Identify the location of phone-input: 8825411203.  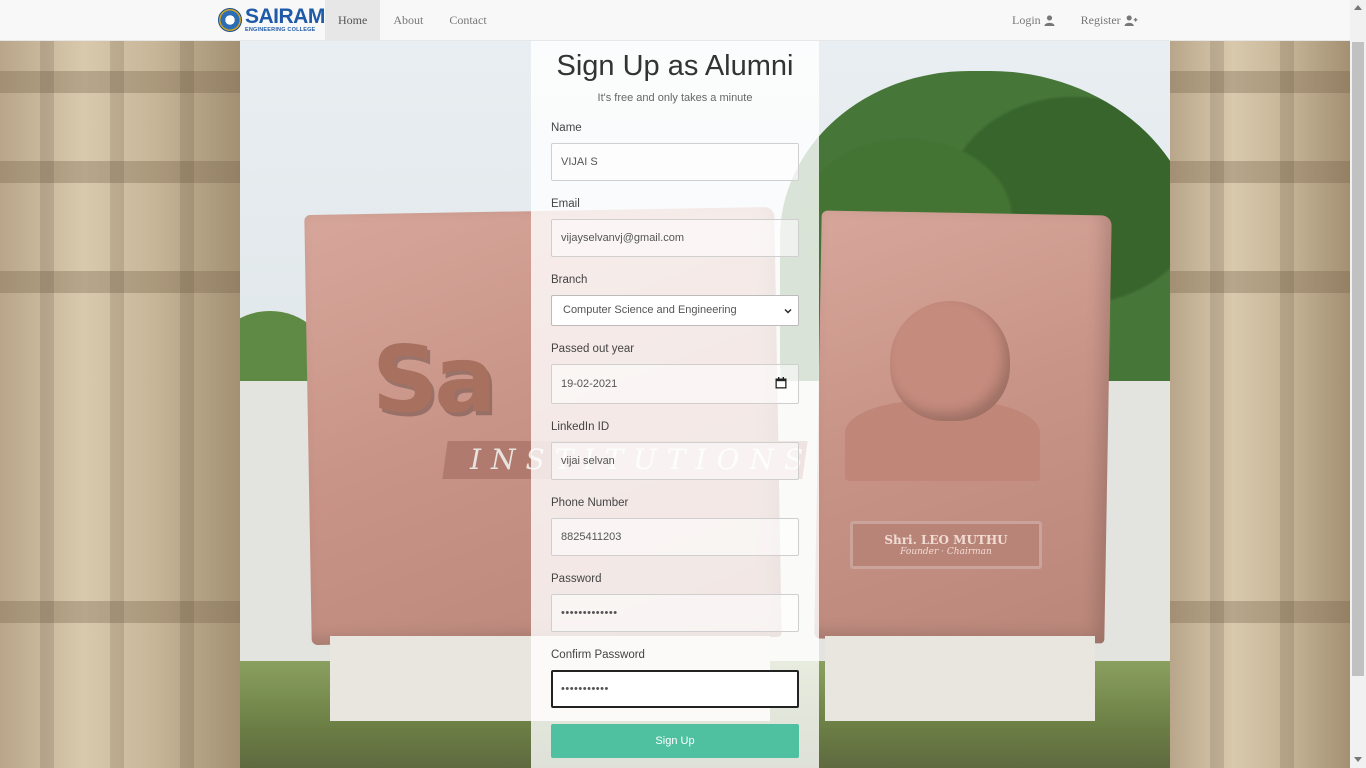
(675, 537).